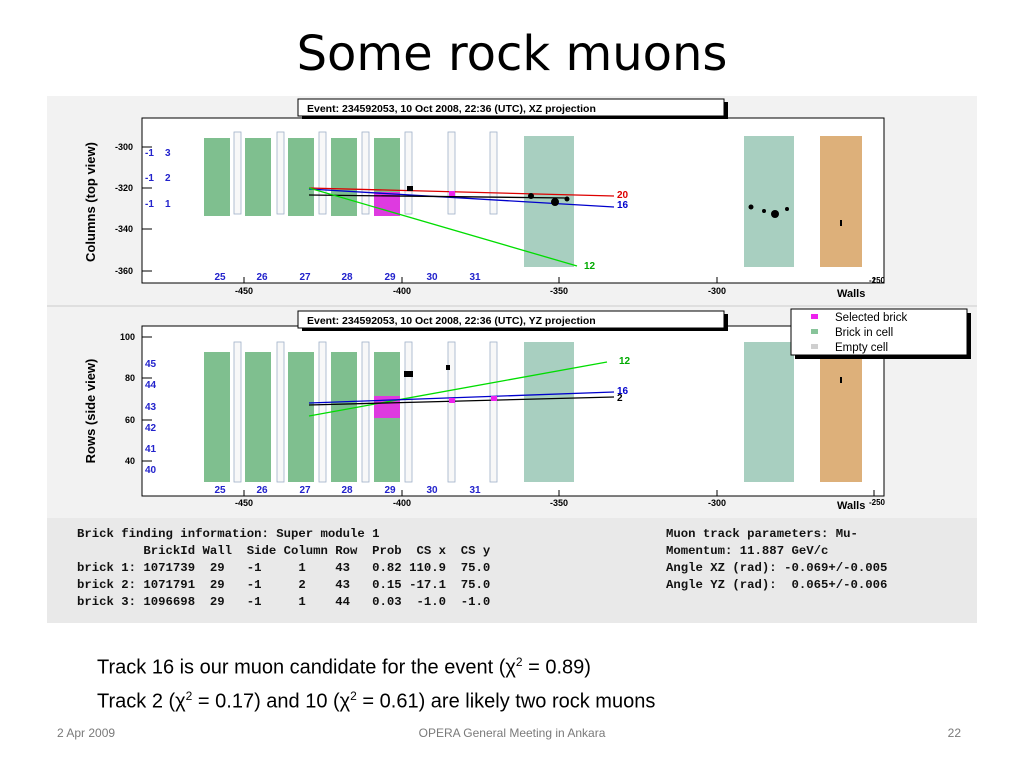  I want to click on top-wall-label: 26, so click(262, 277).